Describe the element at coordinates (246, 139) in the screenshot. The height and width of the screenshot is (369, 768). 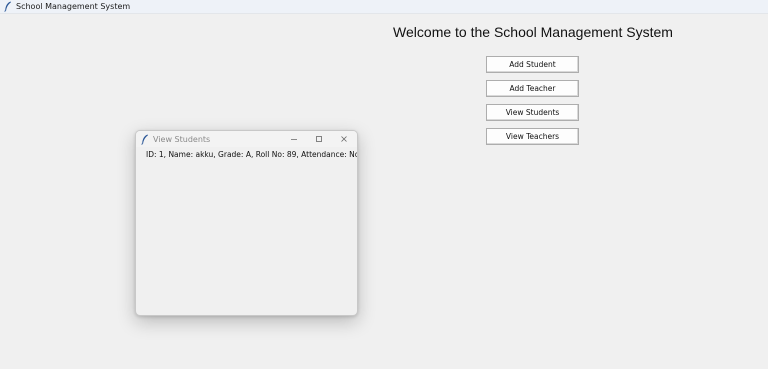
I see `popup-titlebar: View Students` at that location.